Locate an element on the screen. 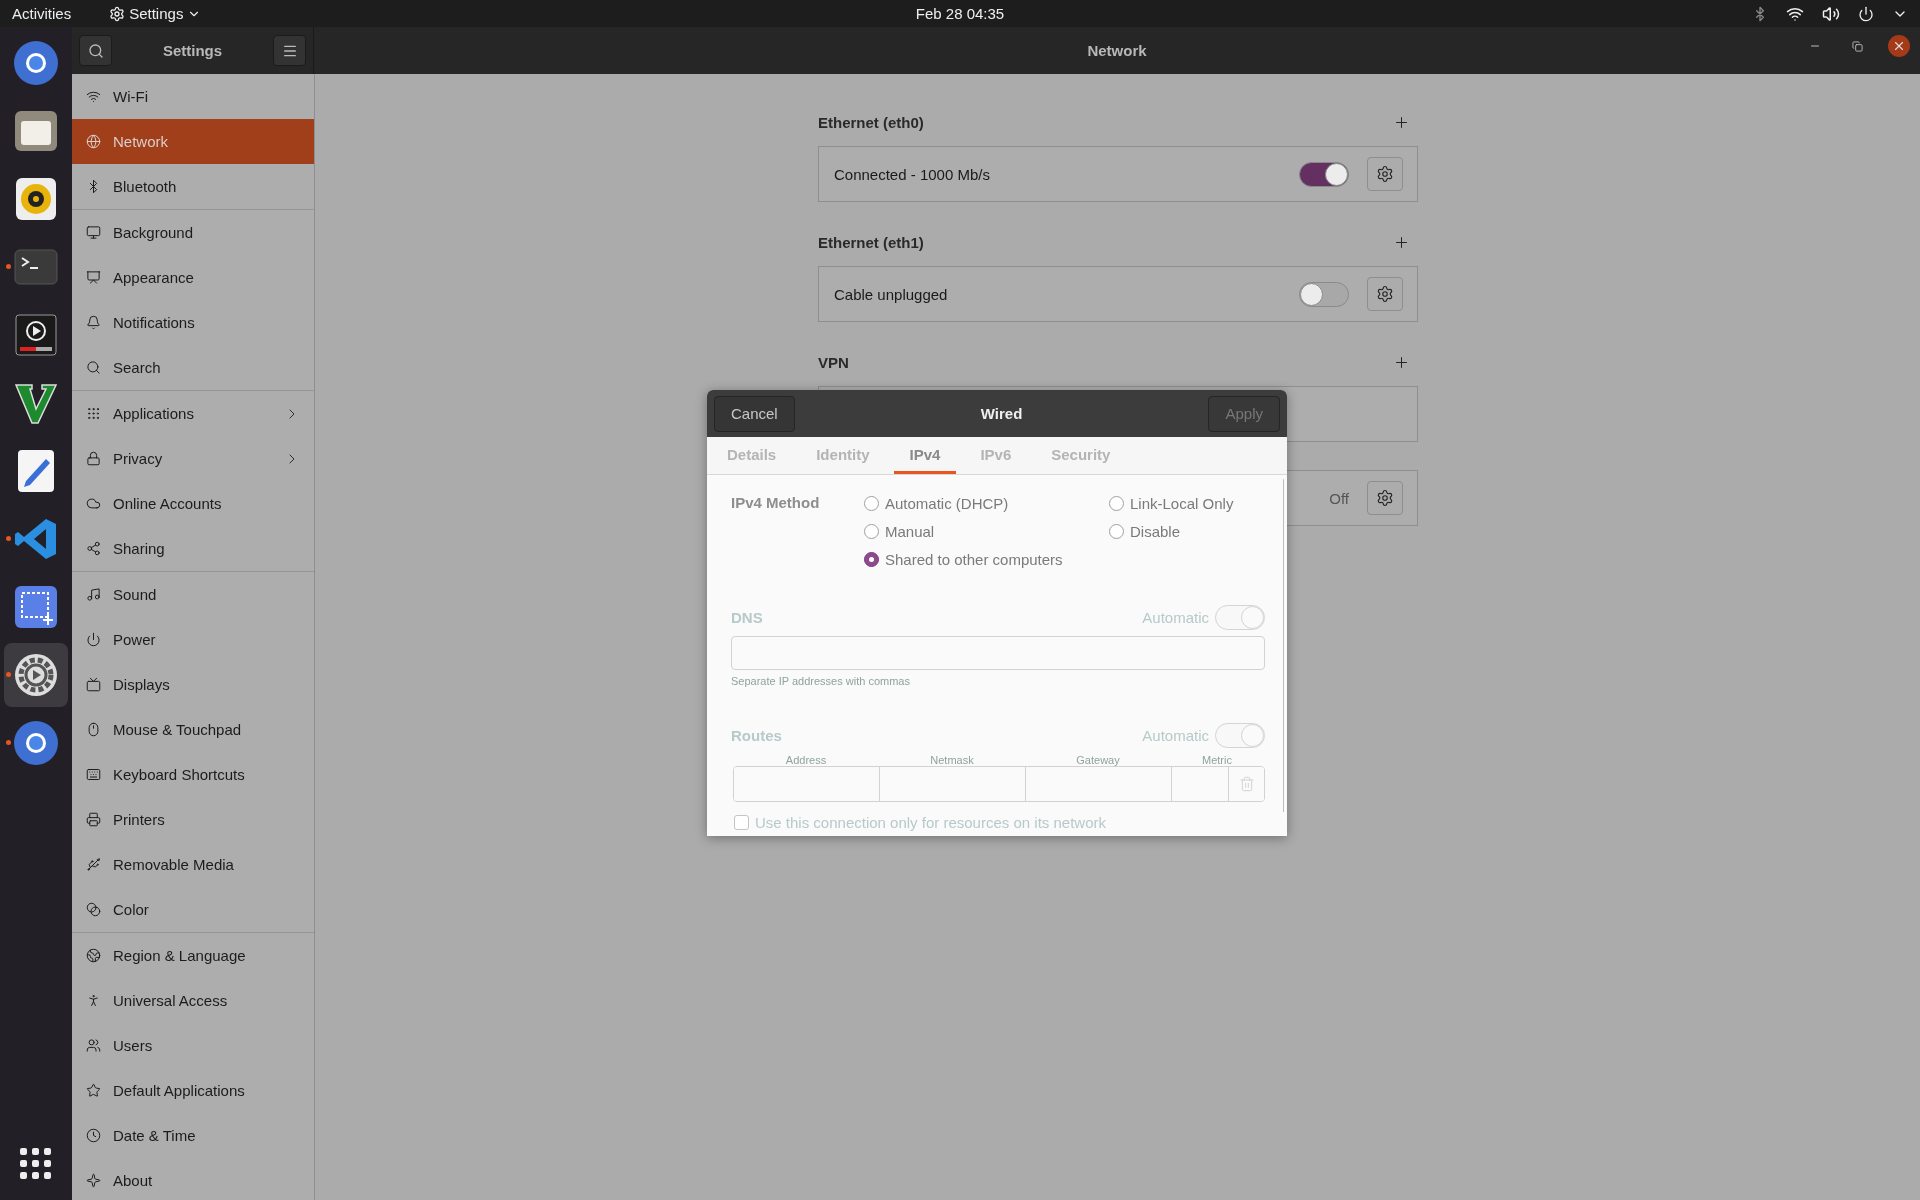 The height and width of the screenshot is (1200, 1920). sidebar-item: Displays is located at coordinates (193, 684).